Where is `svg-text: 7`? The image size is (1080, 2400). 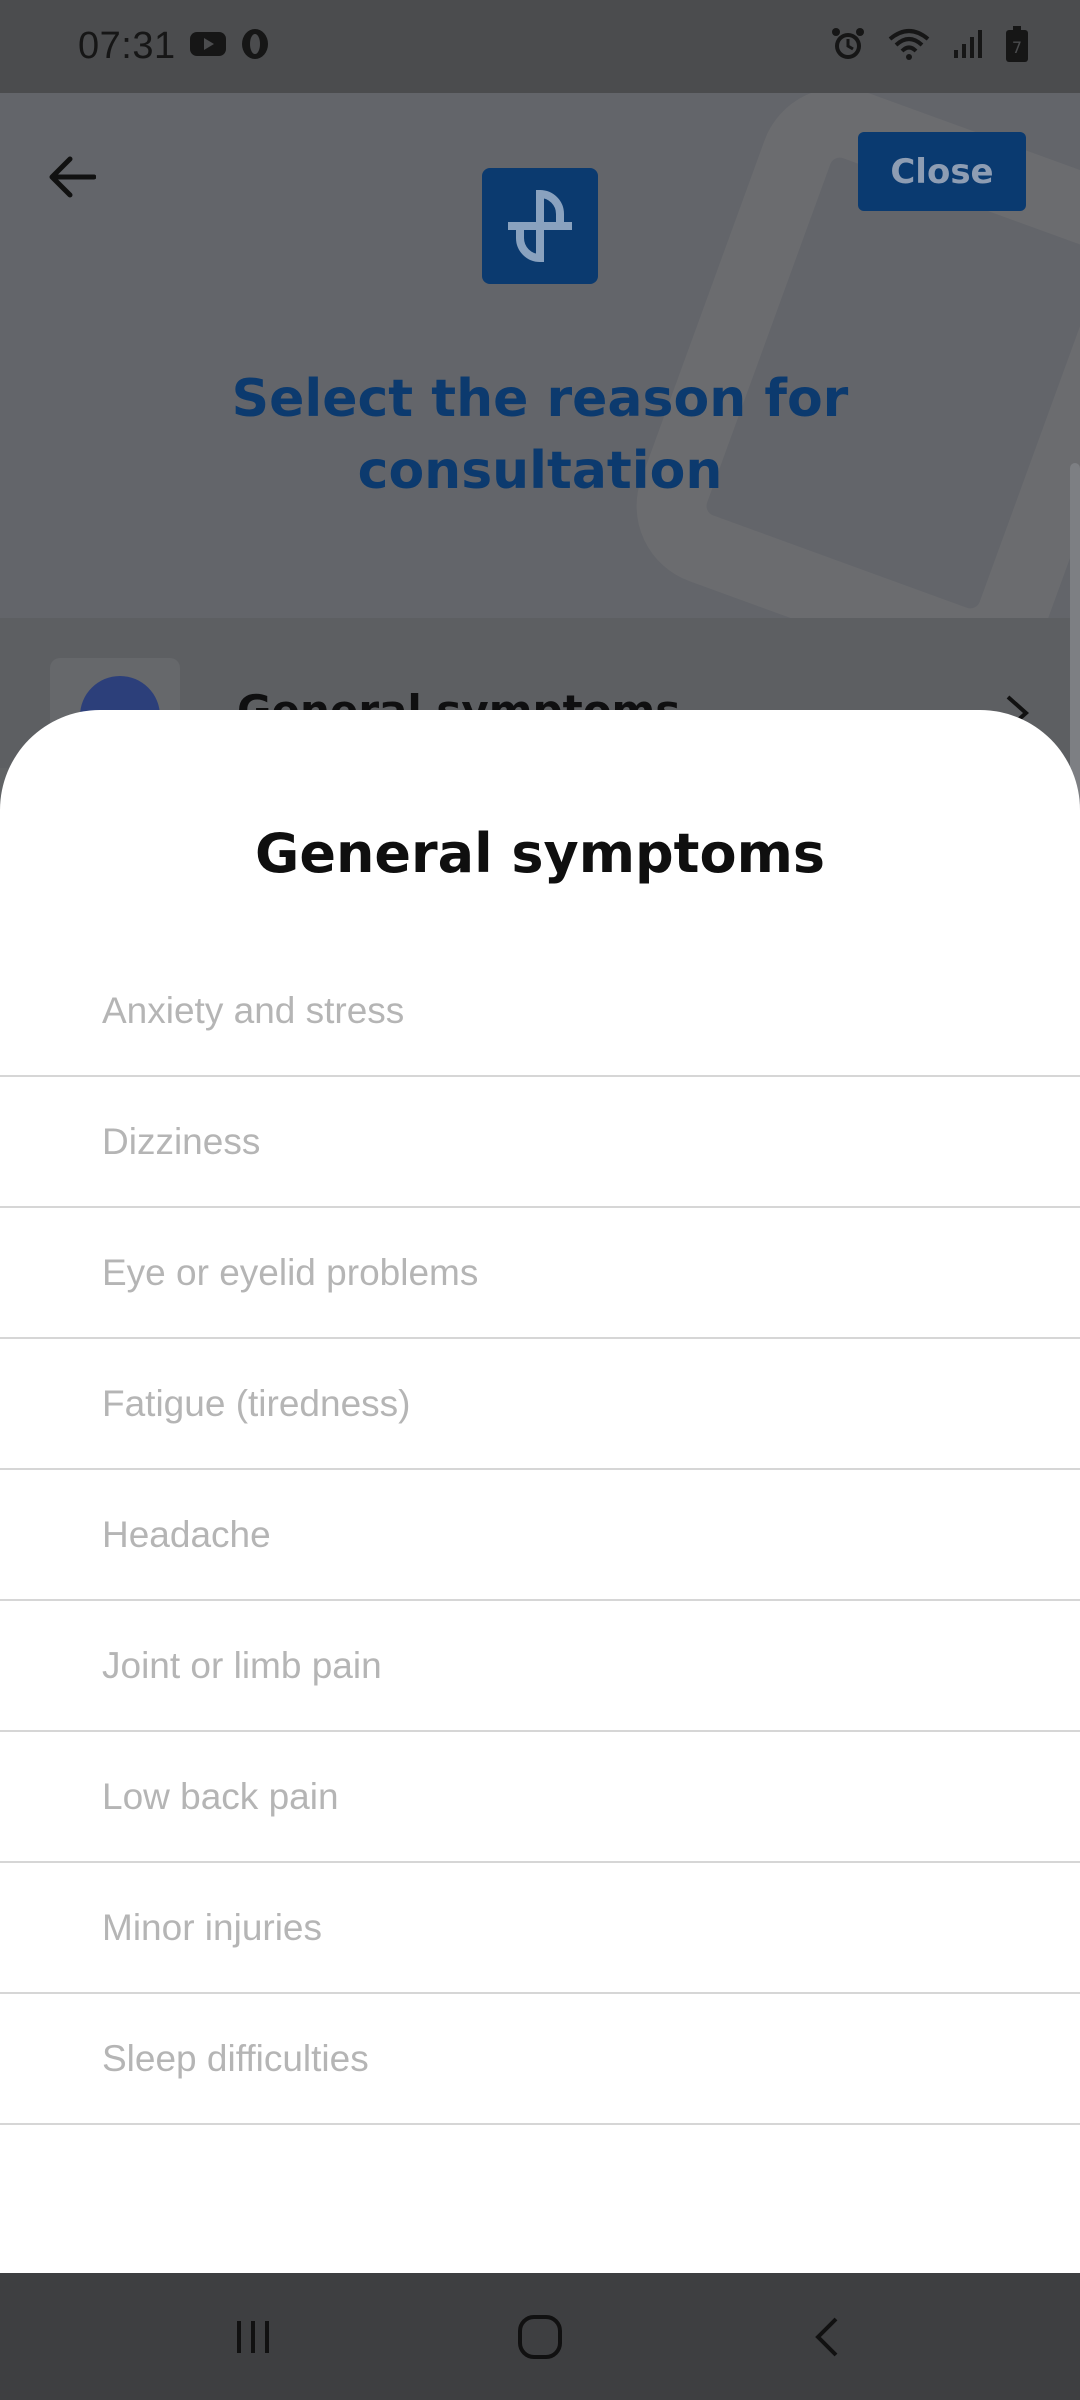
svg-text: 7 is located at coordinates (1017, 47).